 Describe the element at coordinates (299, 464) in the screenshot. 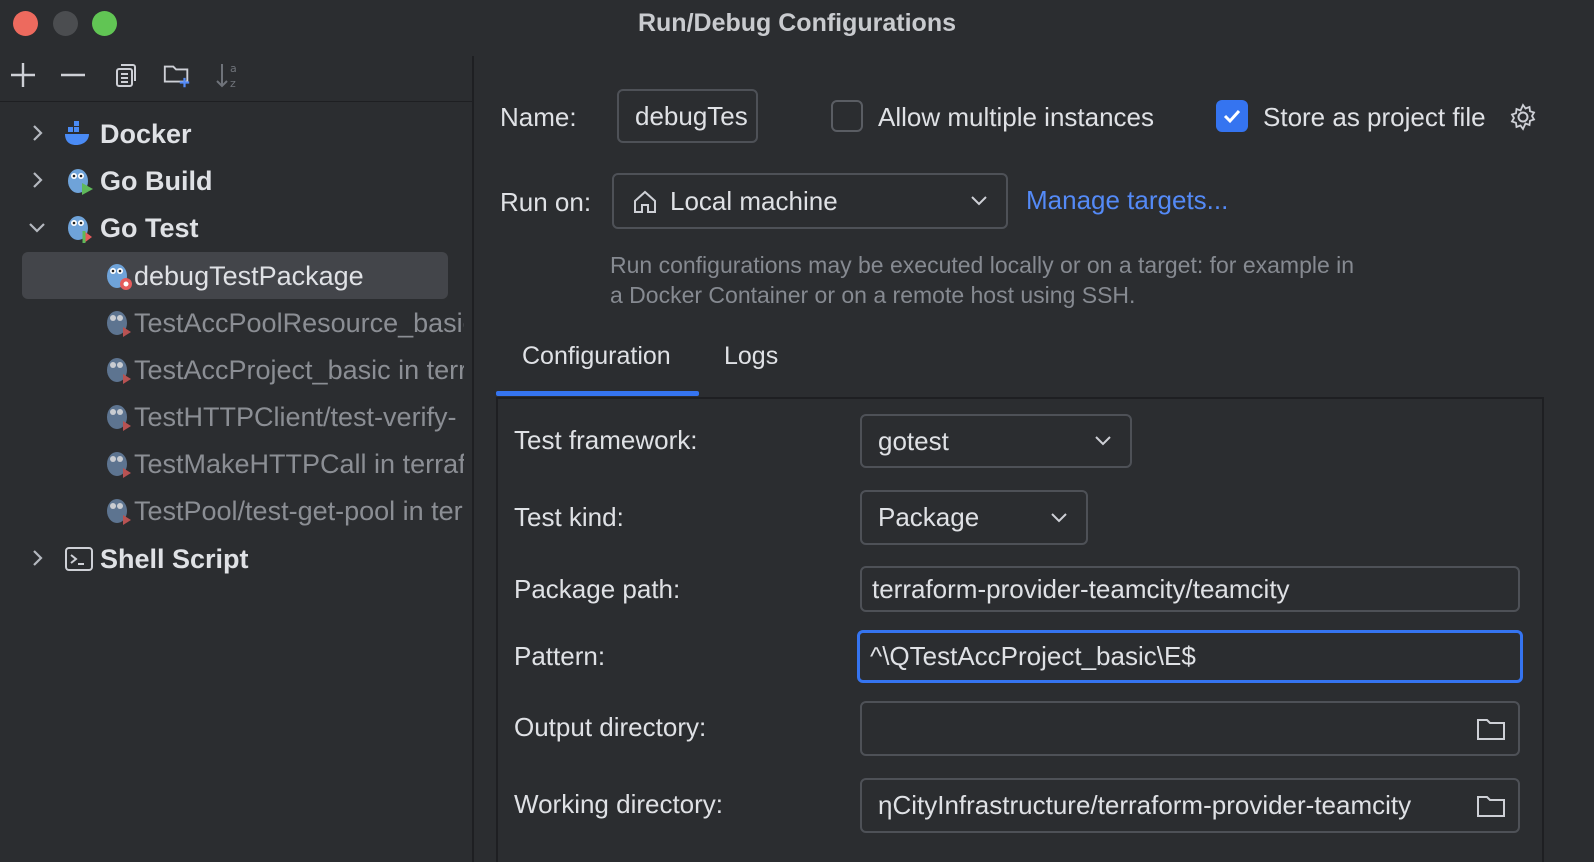

I see `tree-item-label: TestMakeHTTPCall in terraform` at that location.